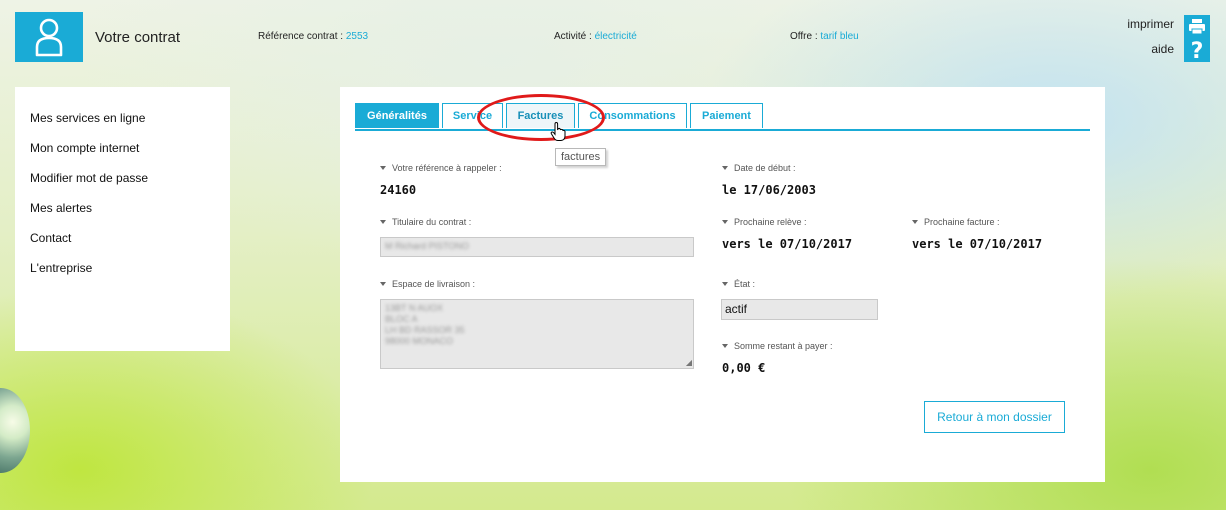 This screenshot has width=1226, height=510. What do you see at coordinates (130, 276) in the screenshot?
I see `sidebar-item-company: L'entreprise` at bounding box center [130, 276].